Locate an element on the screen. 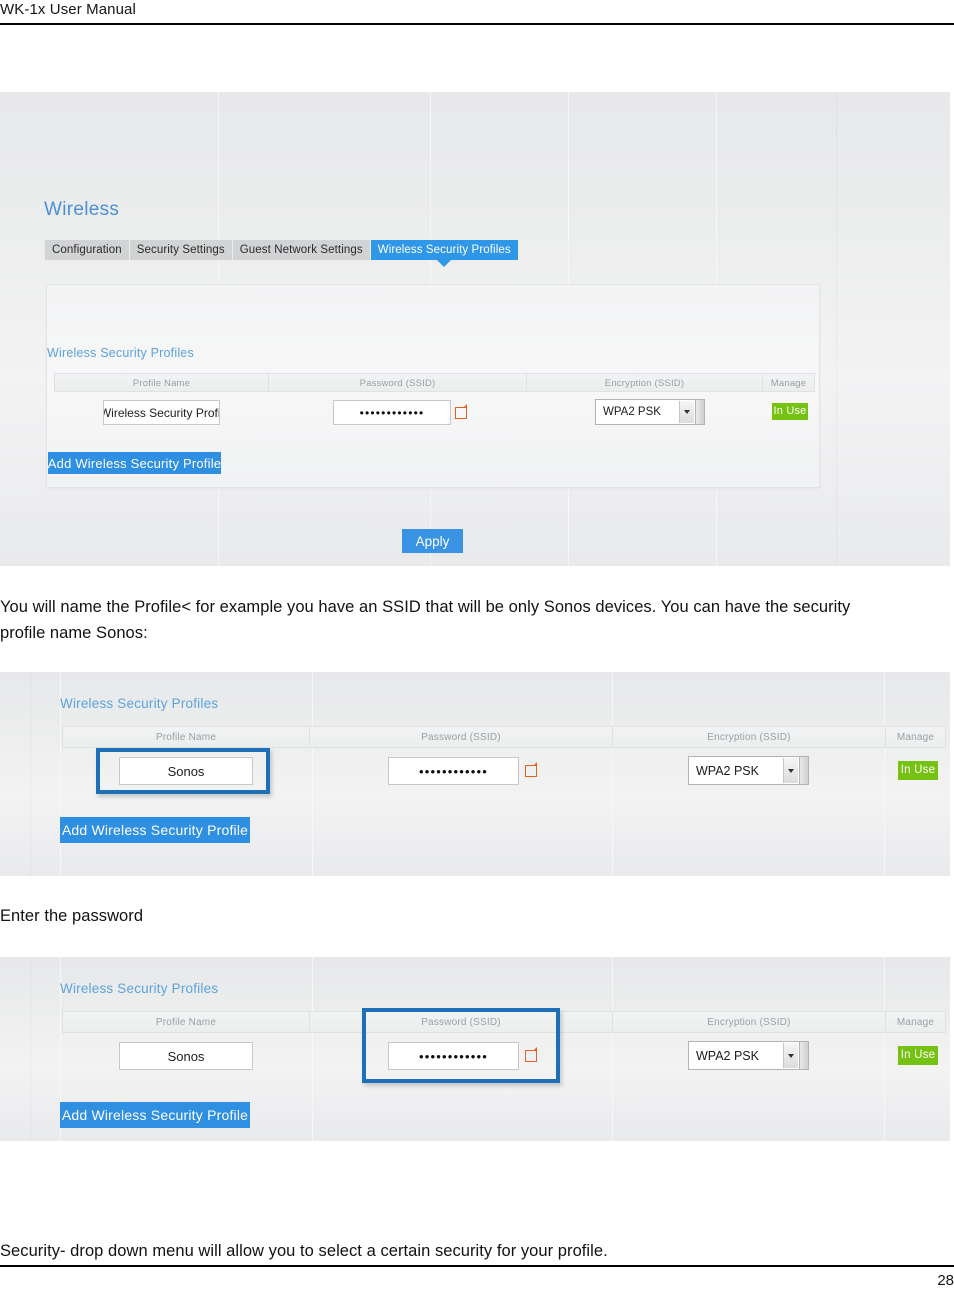  column-header-password-3: Password (SSID) is located at coordinates (461, 1022).